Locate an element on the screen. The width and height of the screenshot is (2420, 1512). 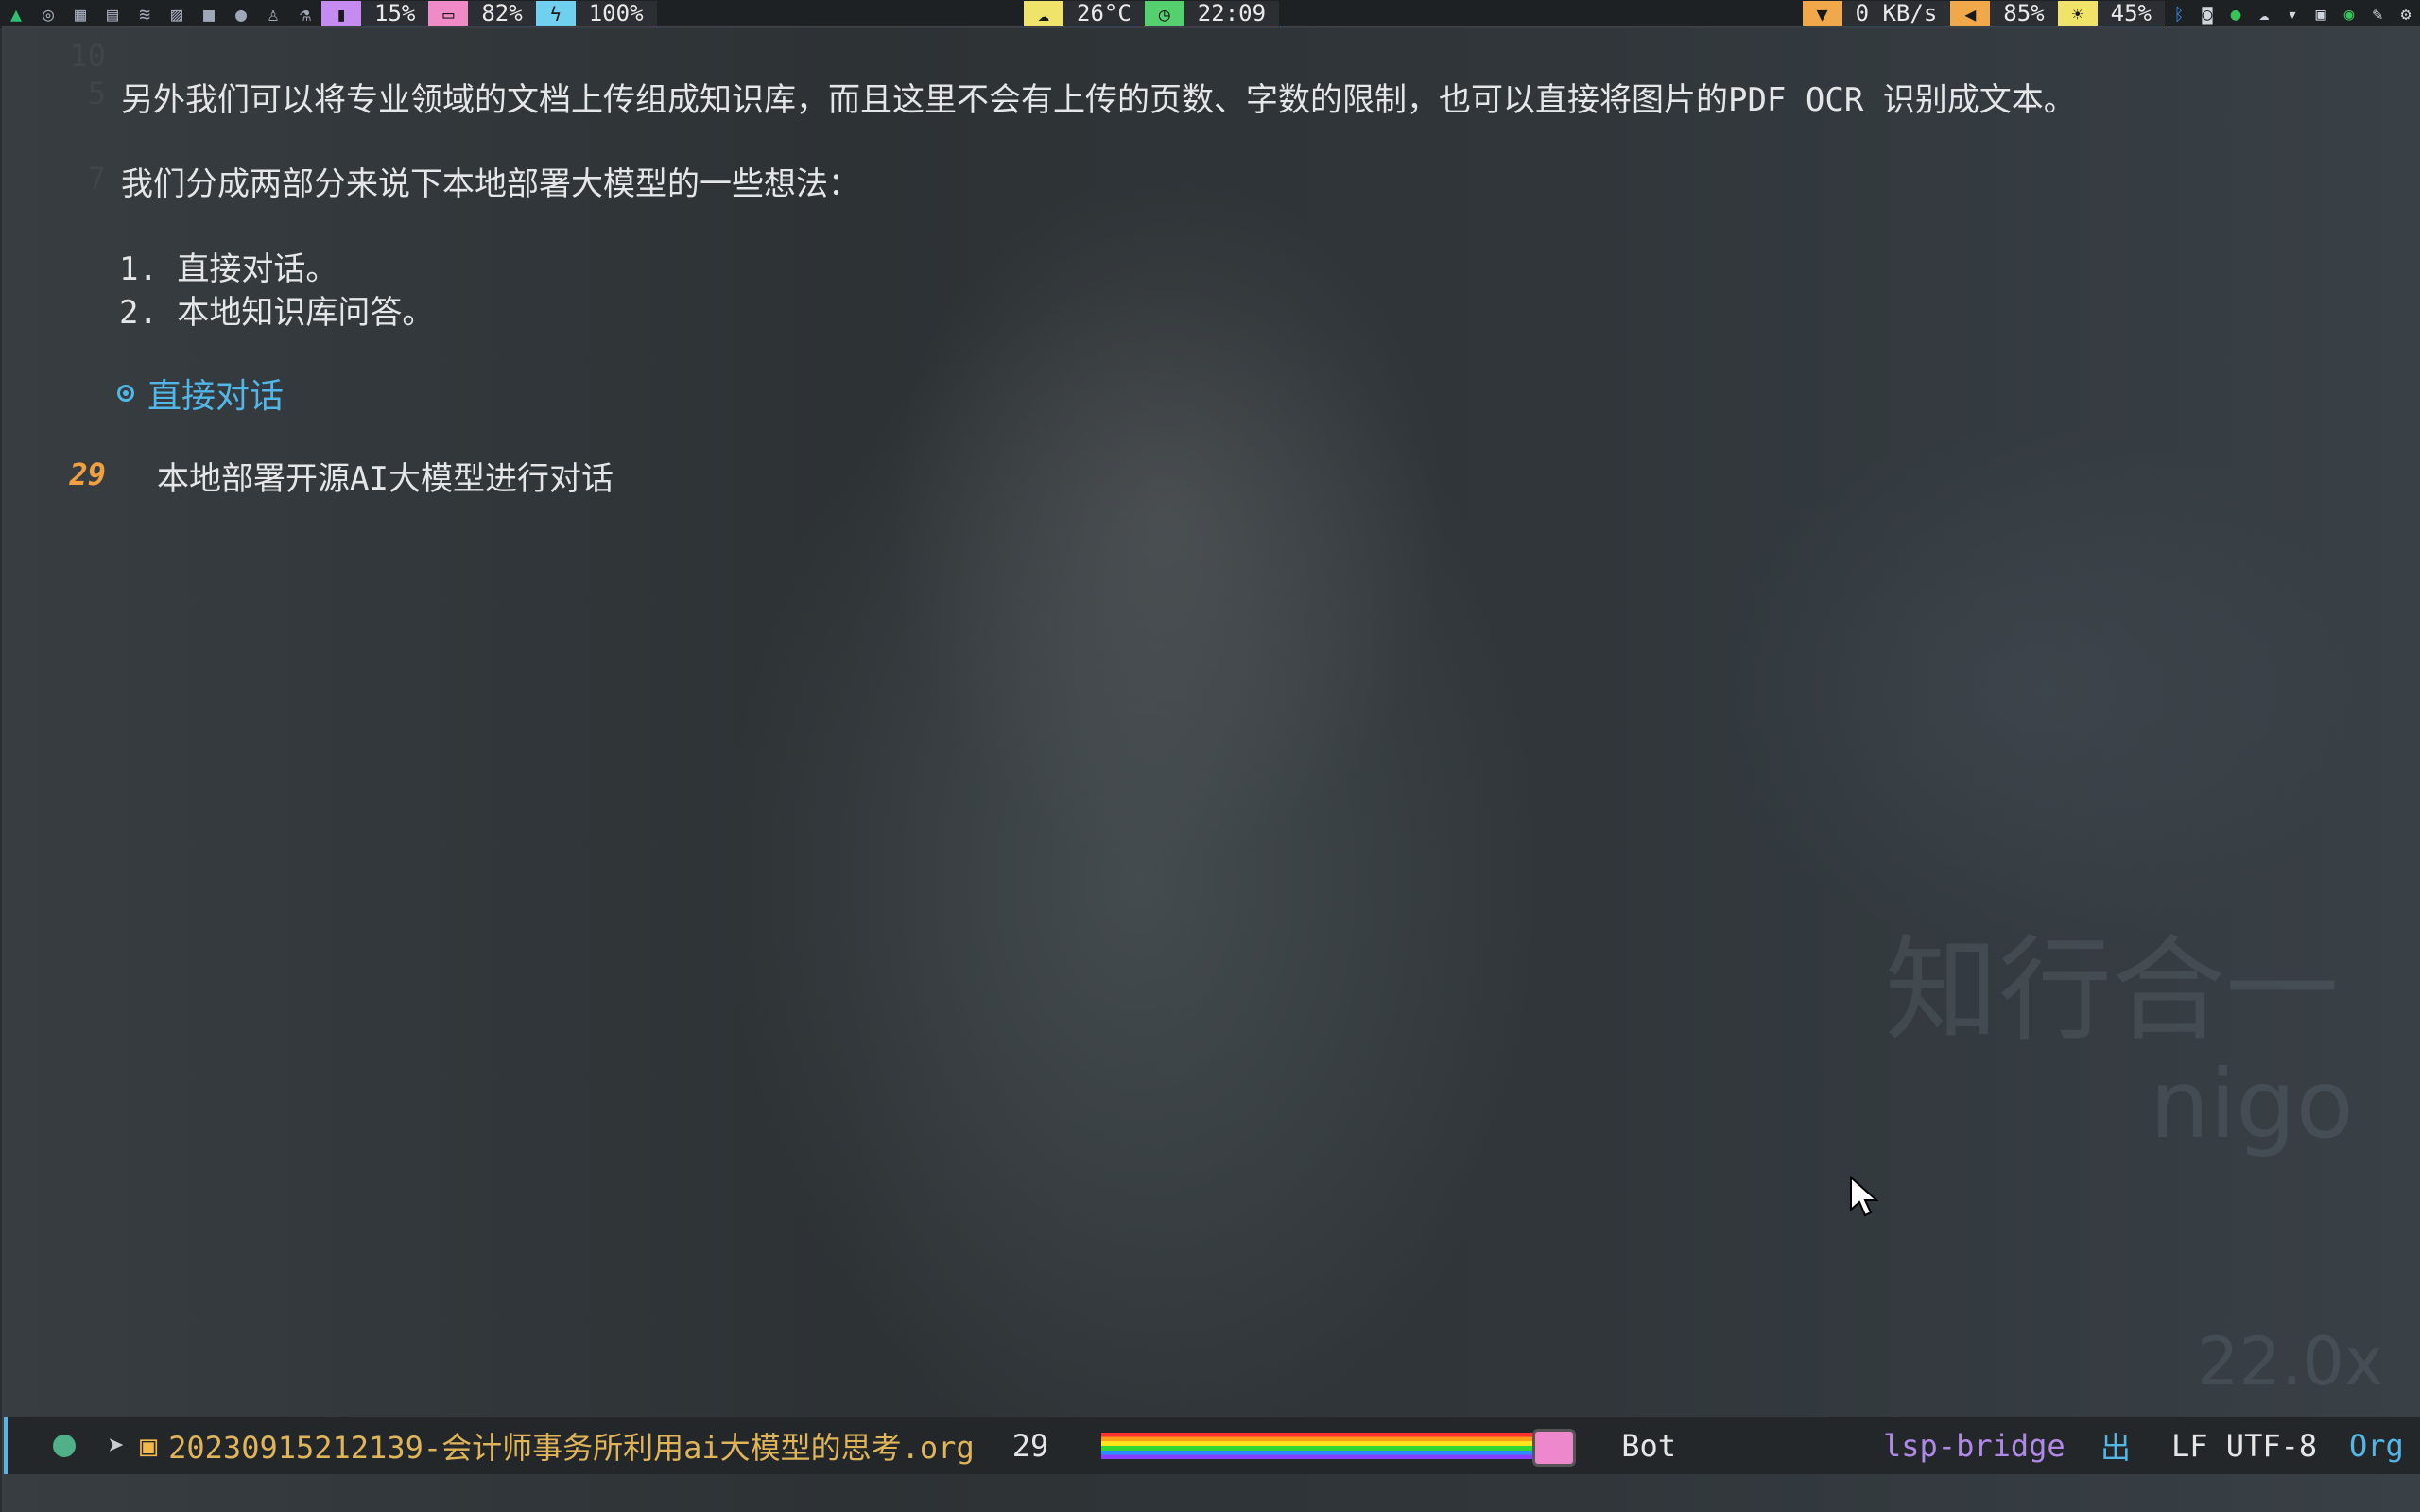
center-status: ☁ 26°C ◷ 22:09 is located at coordinates (1152, 14).